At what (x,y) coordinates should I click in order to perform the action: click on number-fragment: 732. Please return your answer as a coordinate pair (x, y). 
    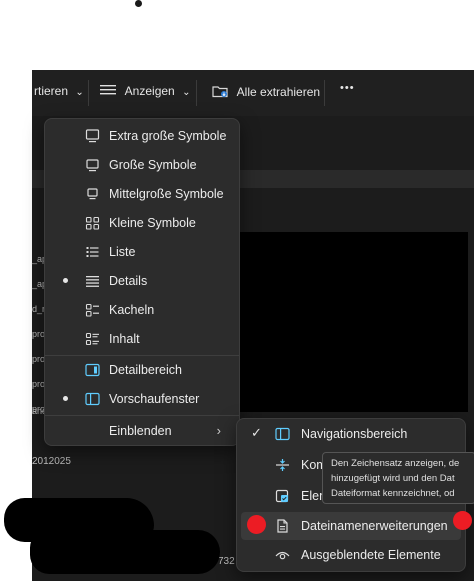
    Looking at the image, I should click on (226, 561).